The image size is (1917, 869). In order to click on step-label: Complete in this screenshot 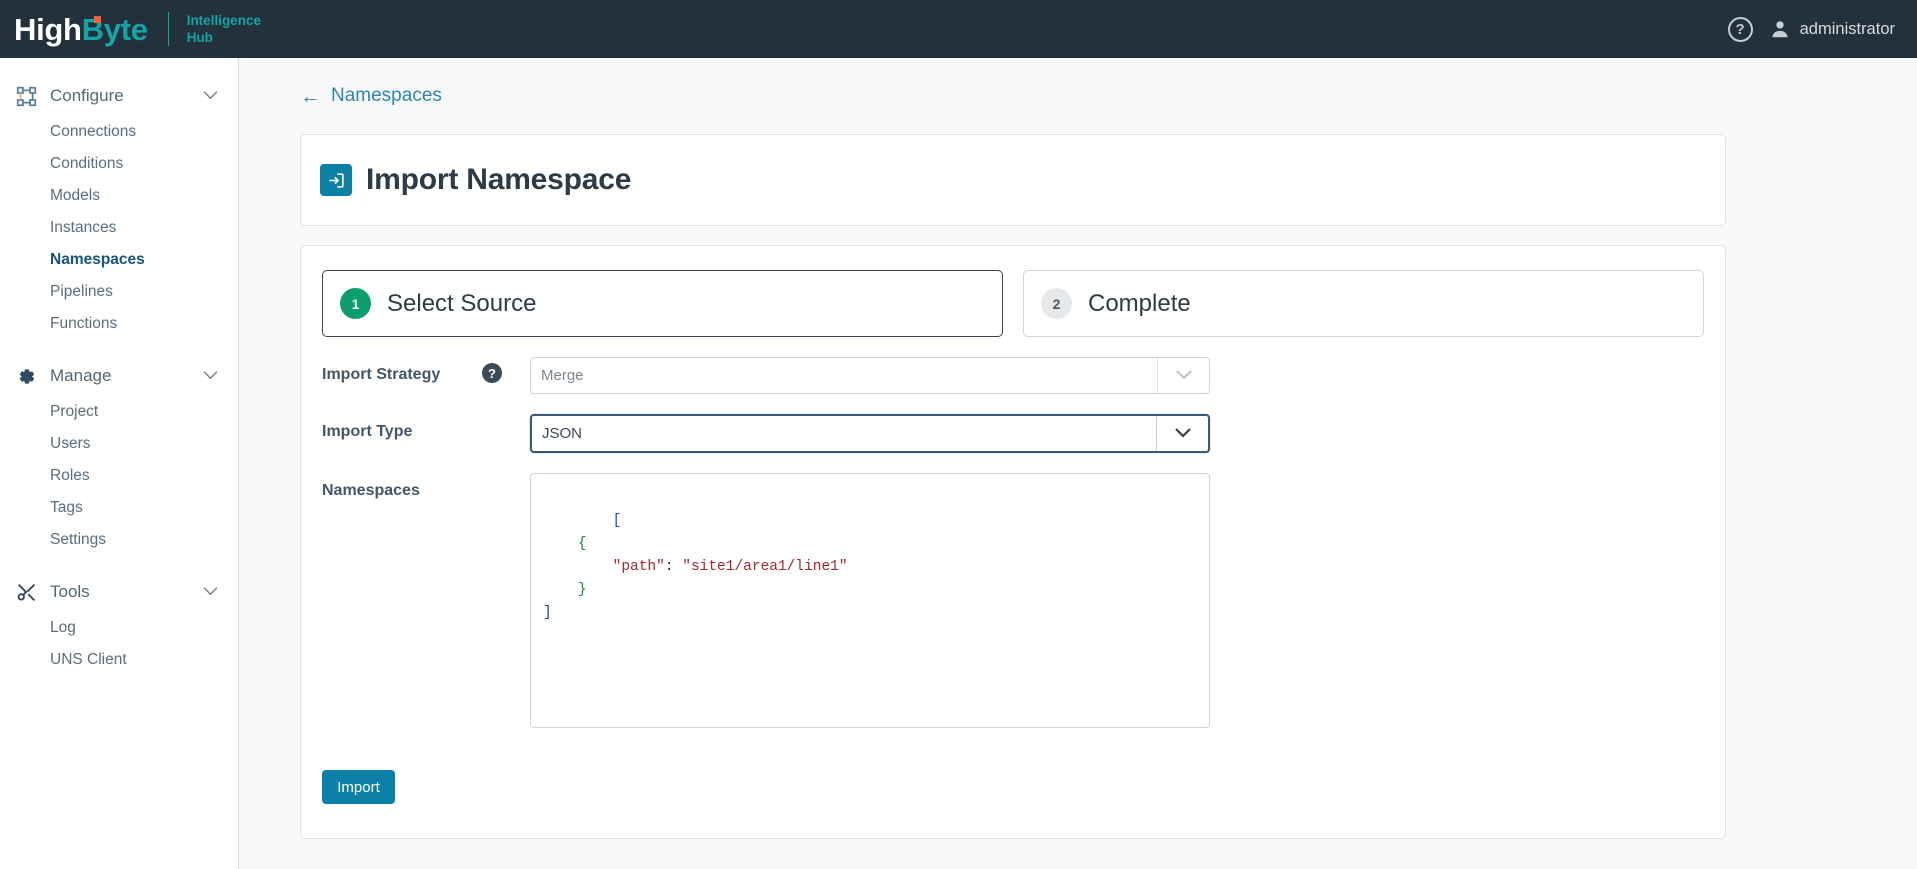, I will do `click(1139, 303)`.